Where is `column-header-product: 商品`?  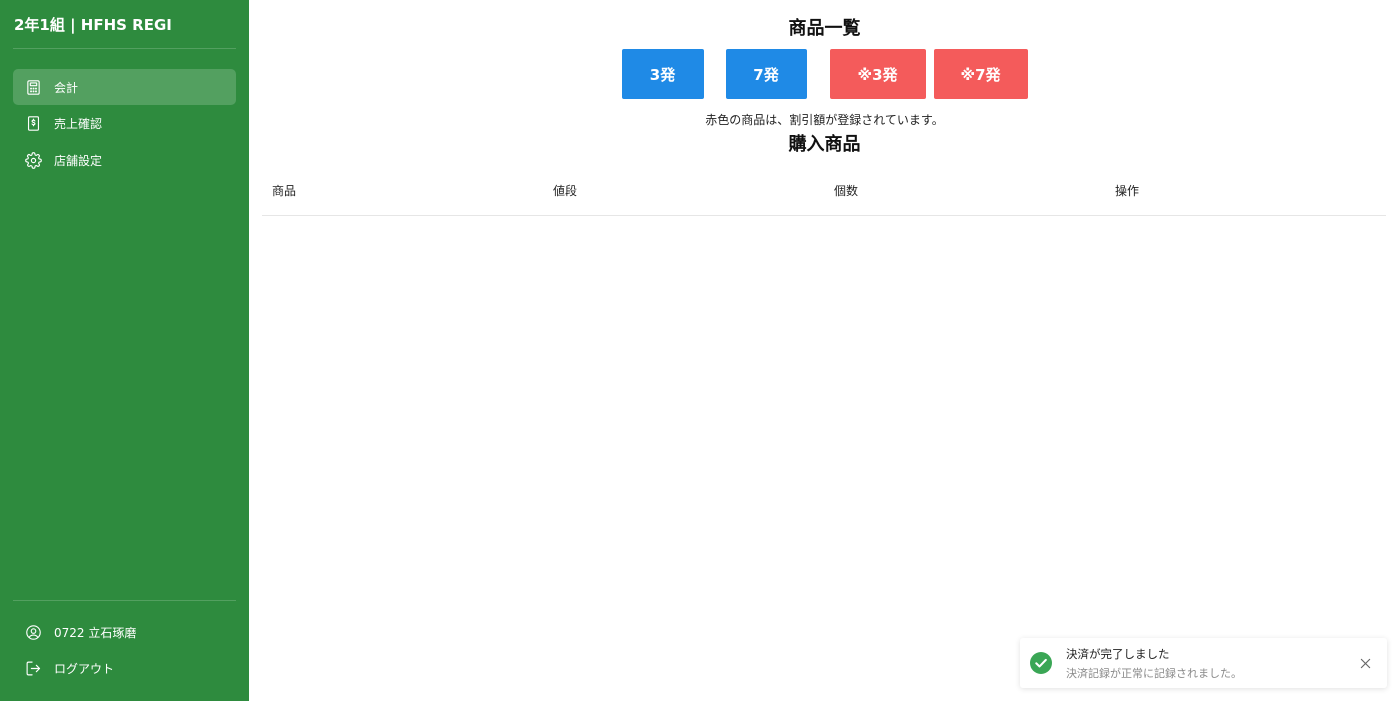
column-header-product: 商品 is located at coordinates (284, 191).